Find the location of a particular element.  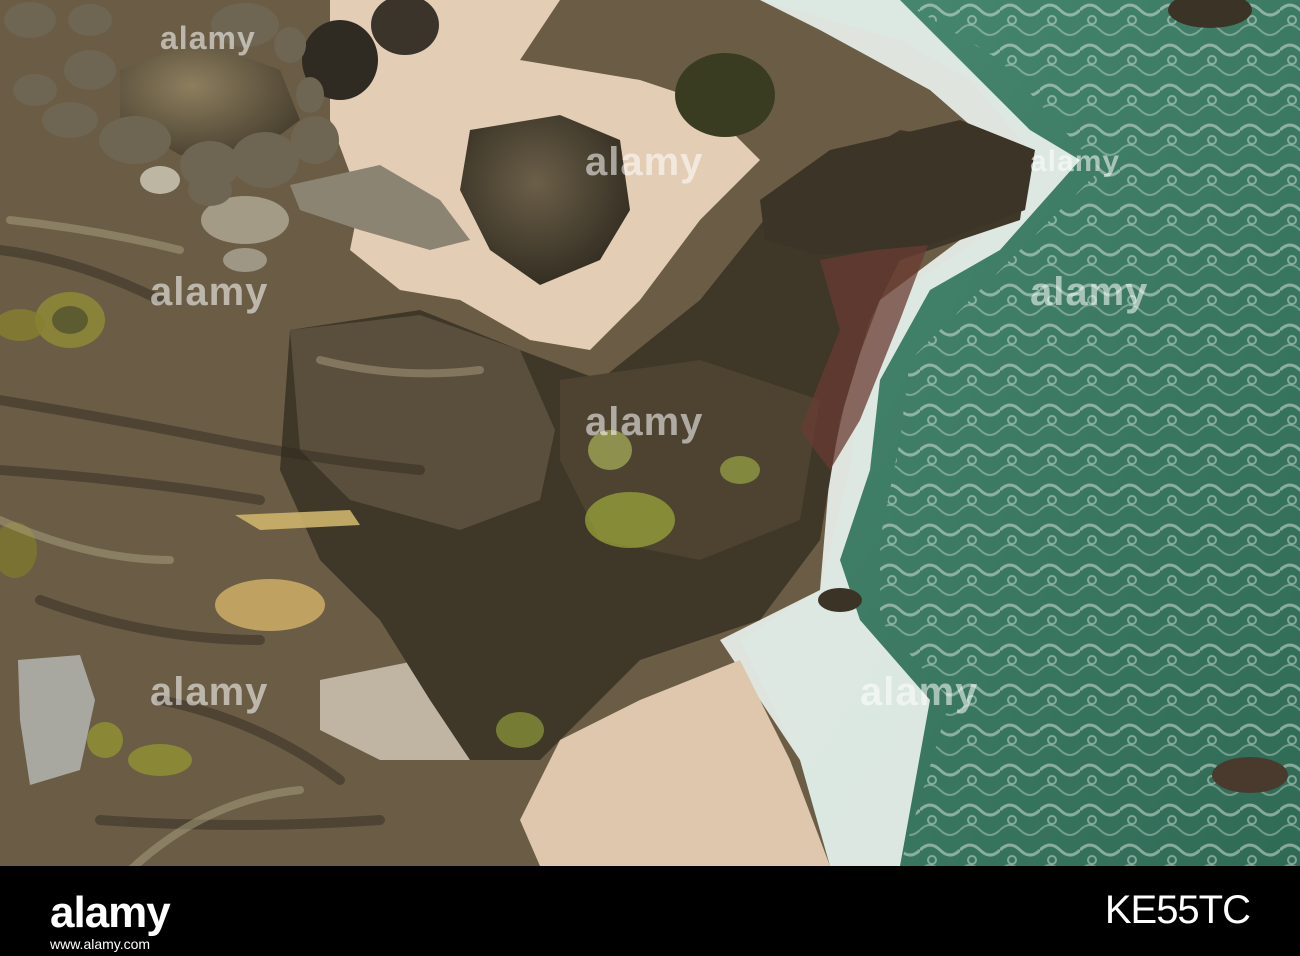

image-id: KE55TC is located at coordinates (1177, 910).